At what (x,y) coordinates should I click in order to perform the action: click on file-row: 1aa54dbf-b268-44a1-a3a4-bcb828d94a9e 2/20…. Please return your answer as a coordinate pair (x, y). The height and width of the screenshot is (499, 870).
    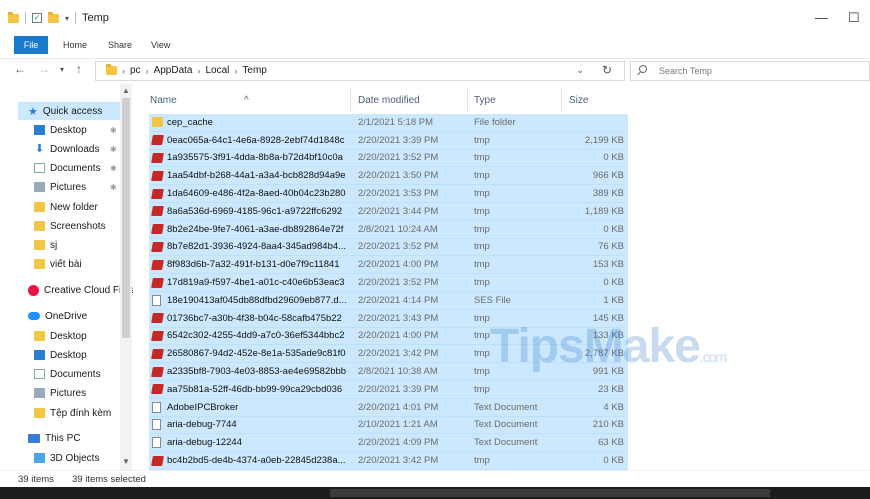
    Looking at the image, I should click on (388, 176).